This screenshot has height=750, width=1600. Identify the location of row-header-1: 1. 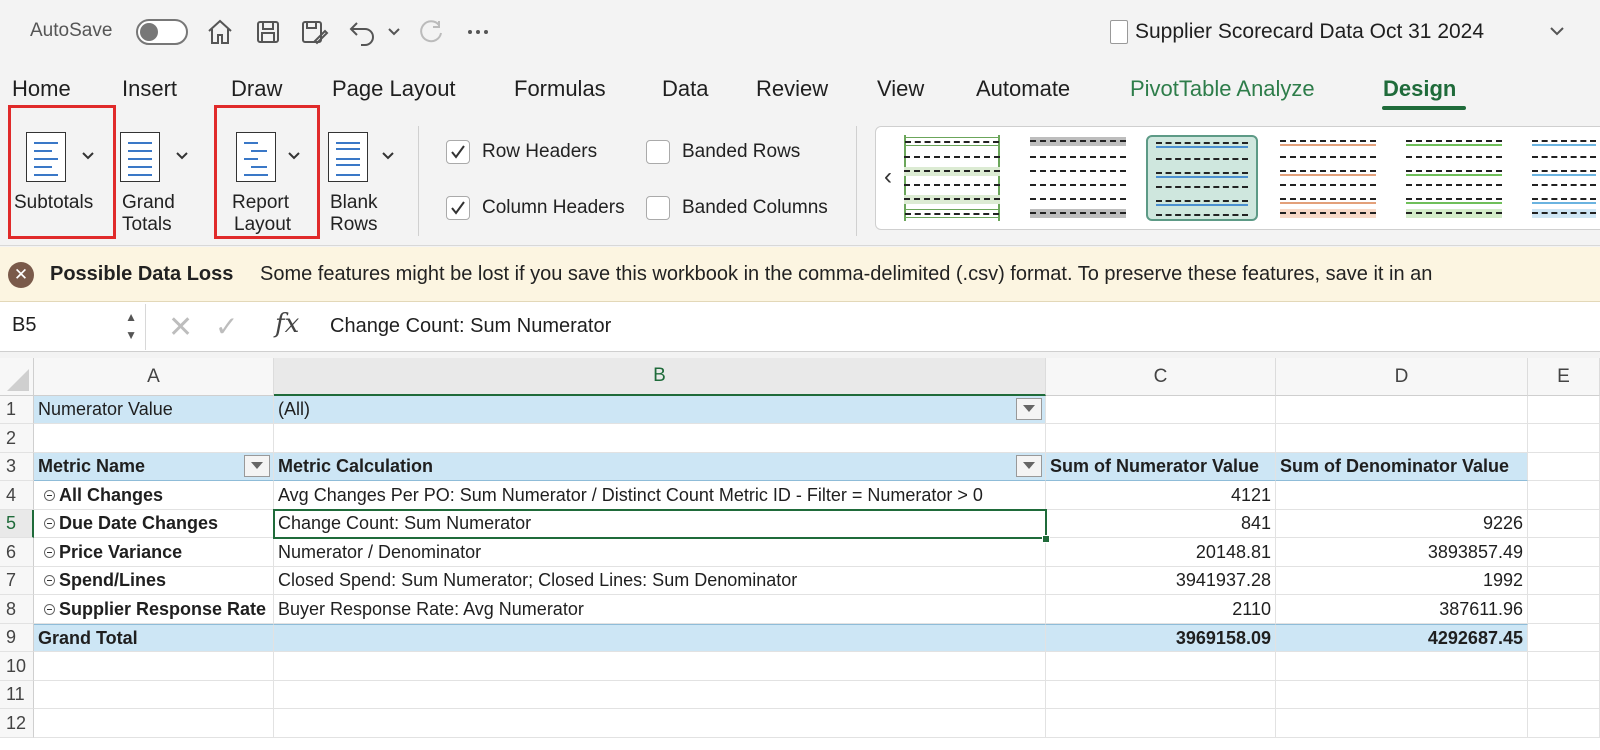
(17, 410).